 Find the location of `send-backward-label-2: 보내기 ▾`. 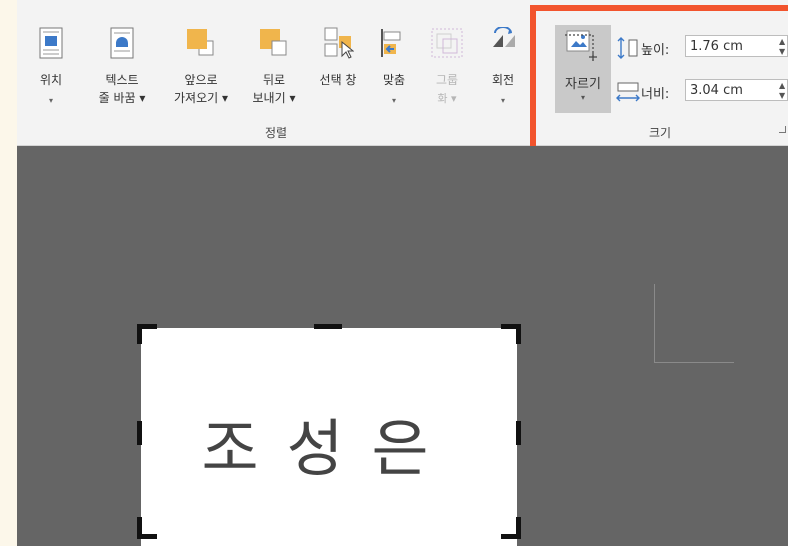

send-backward-label-2: 보내기 ▾ is located at coordinates (274, 98).